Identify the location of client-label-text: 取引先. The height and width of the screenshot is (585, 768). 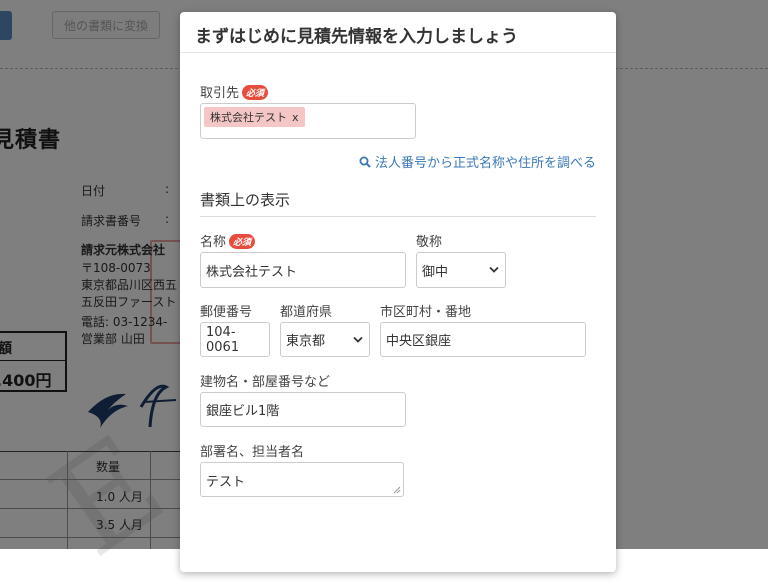
(220, 93).